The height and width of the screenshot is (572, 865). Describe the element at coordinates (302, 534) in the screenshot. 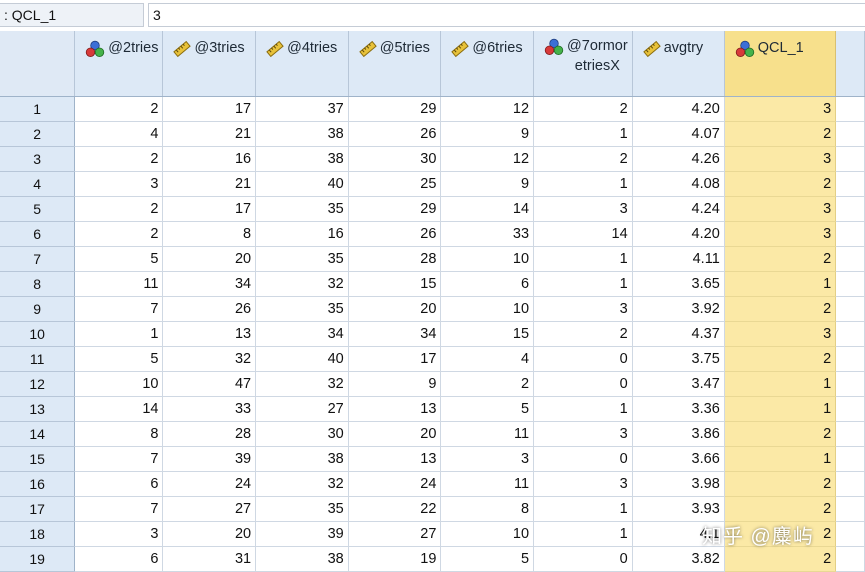

I see `data-cell: 39` at that location.